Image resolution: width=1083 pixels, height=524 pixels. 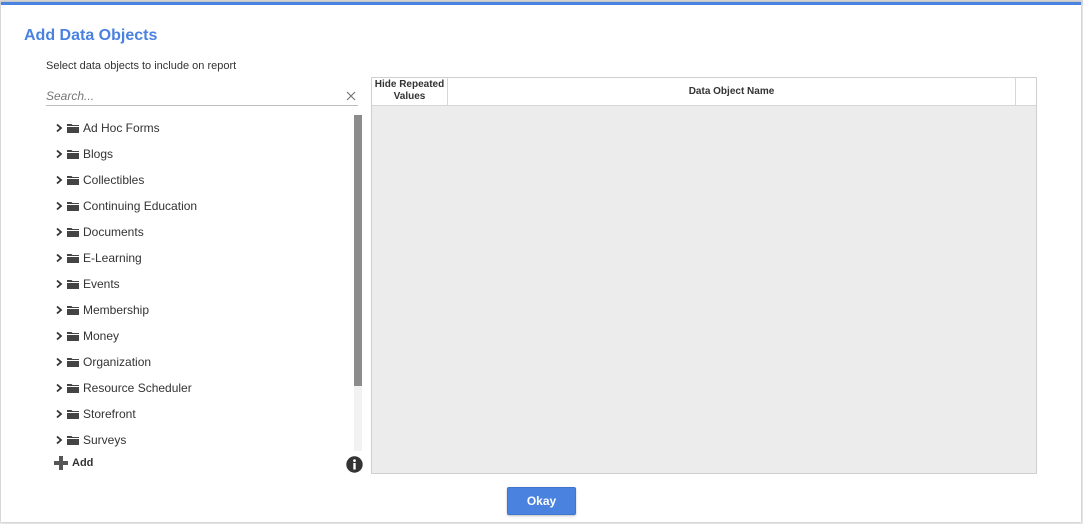 I want to click on tree-item-collectibles: Collectibles, so click(x=99, y=180).